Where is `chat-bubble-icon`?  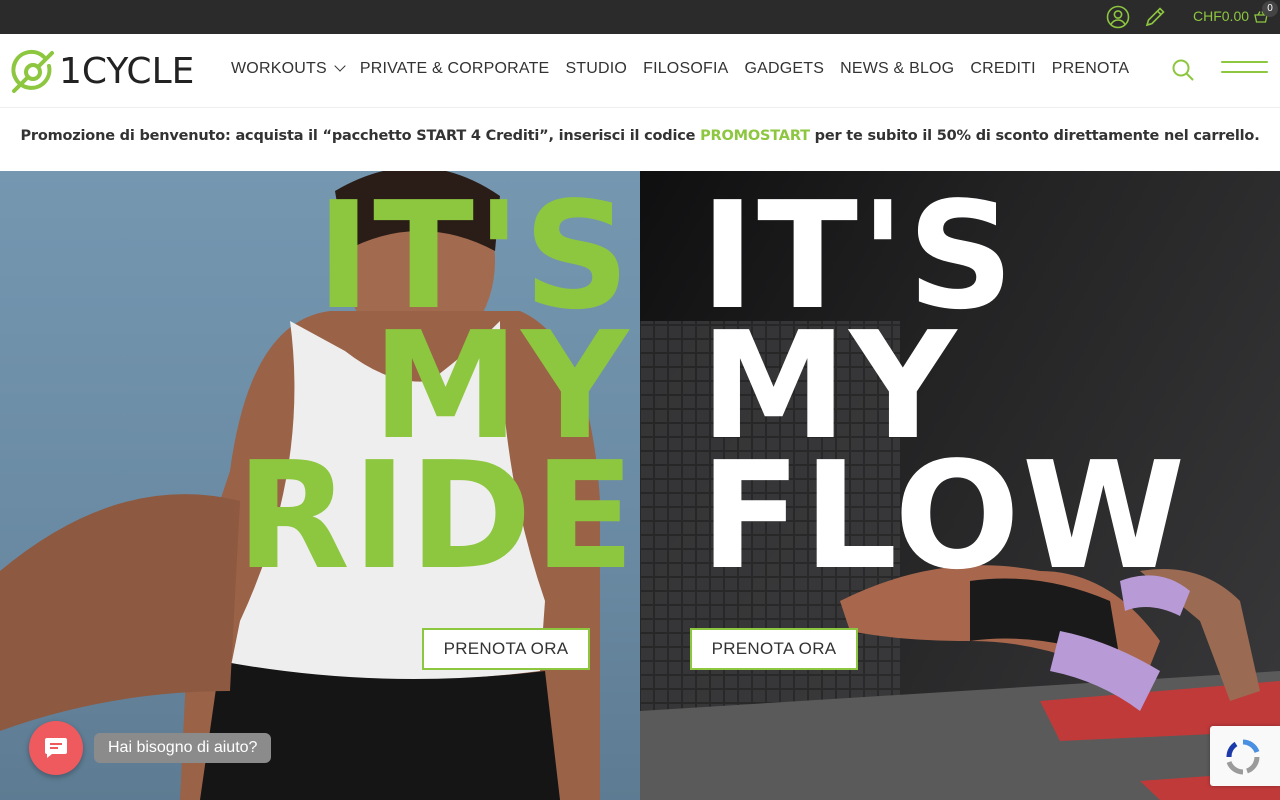
chat-bubble-icon is located at coordinates (56, 748).